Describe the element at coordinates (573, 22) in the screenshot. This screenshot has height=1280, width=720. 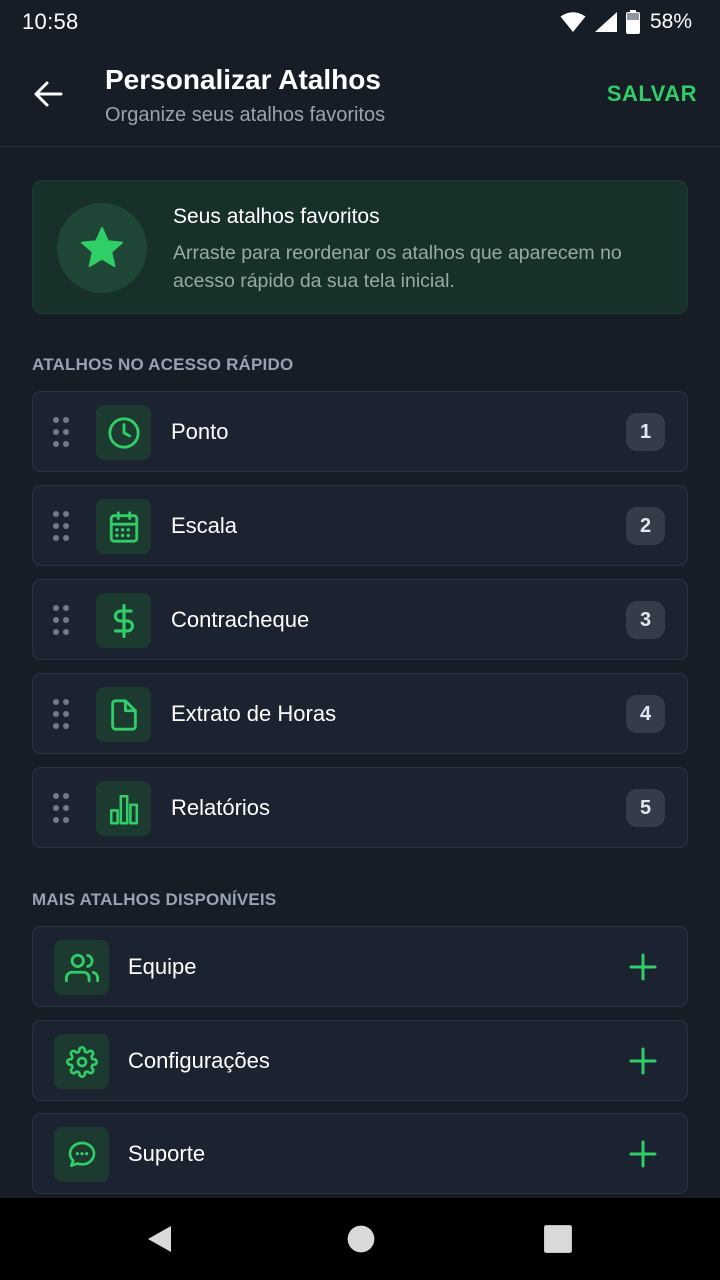
I see `wifi-icon` at that location.